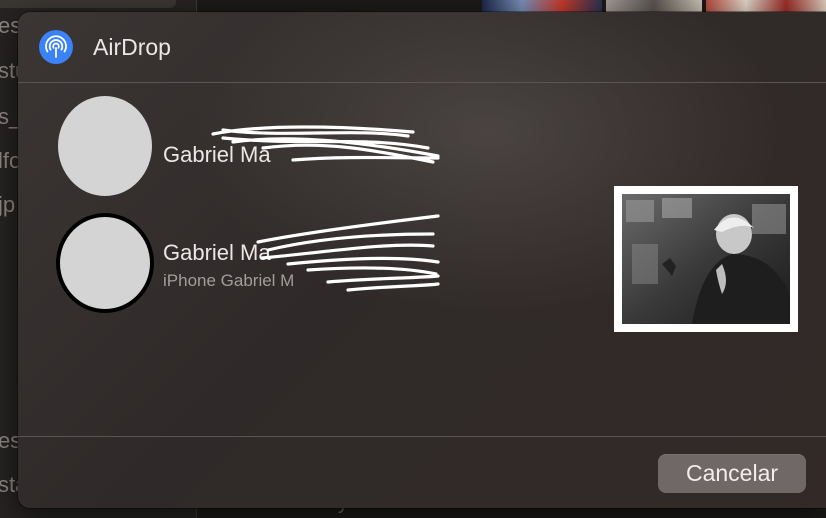  I want to click on airdrop-icon, so click(56, 47).